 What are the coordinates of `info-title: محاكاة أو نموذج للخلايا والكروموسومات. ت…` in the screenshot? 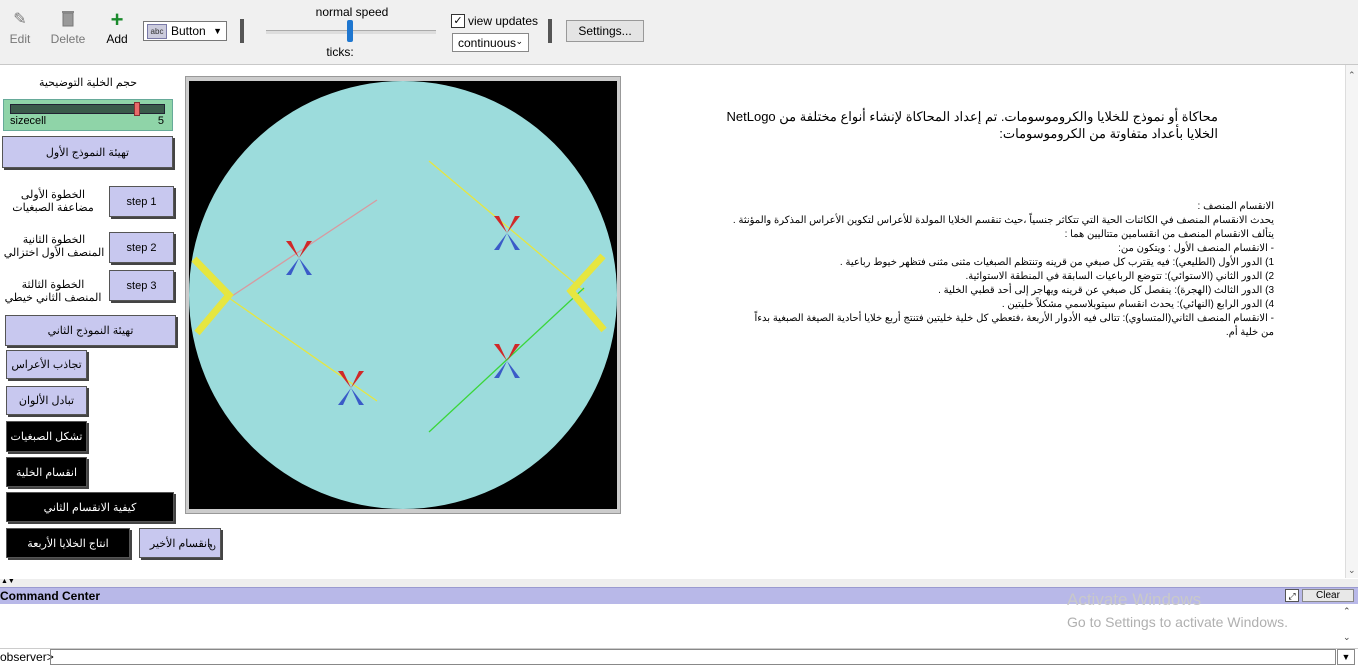 It's located at (952, 125).